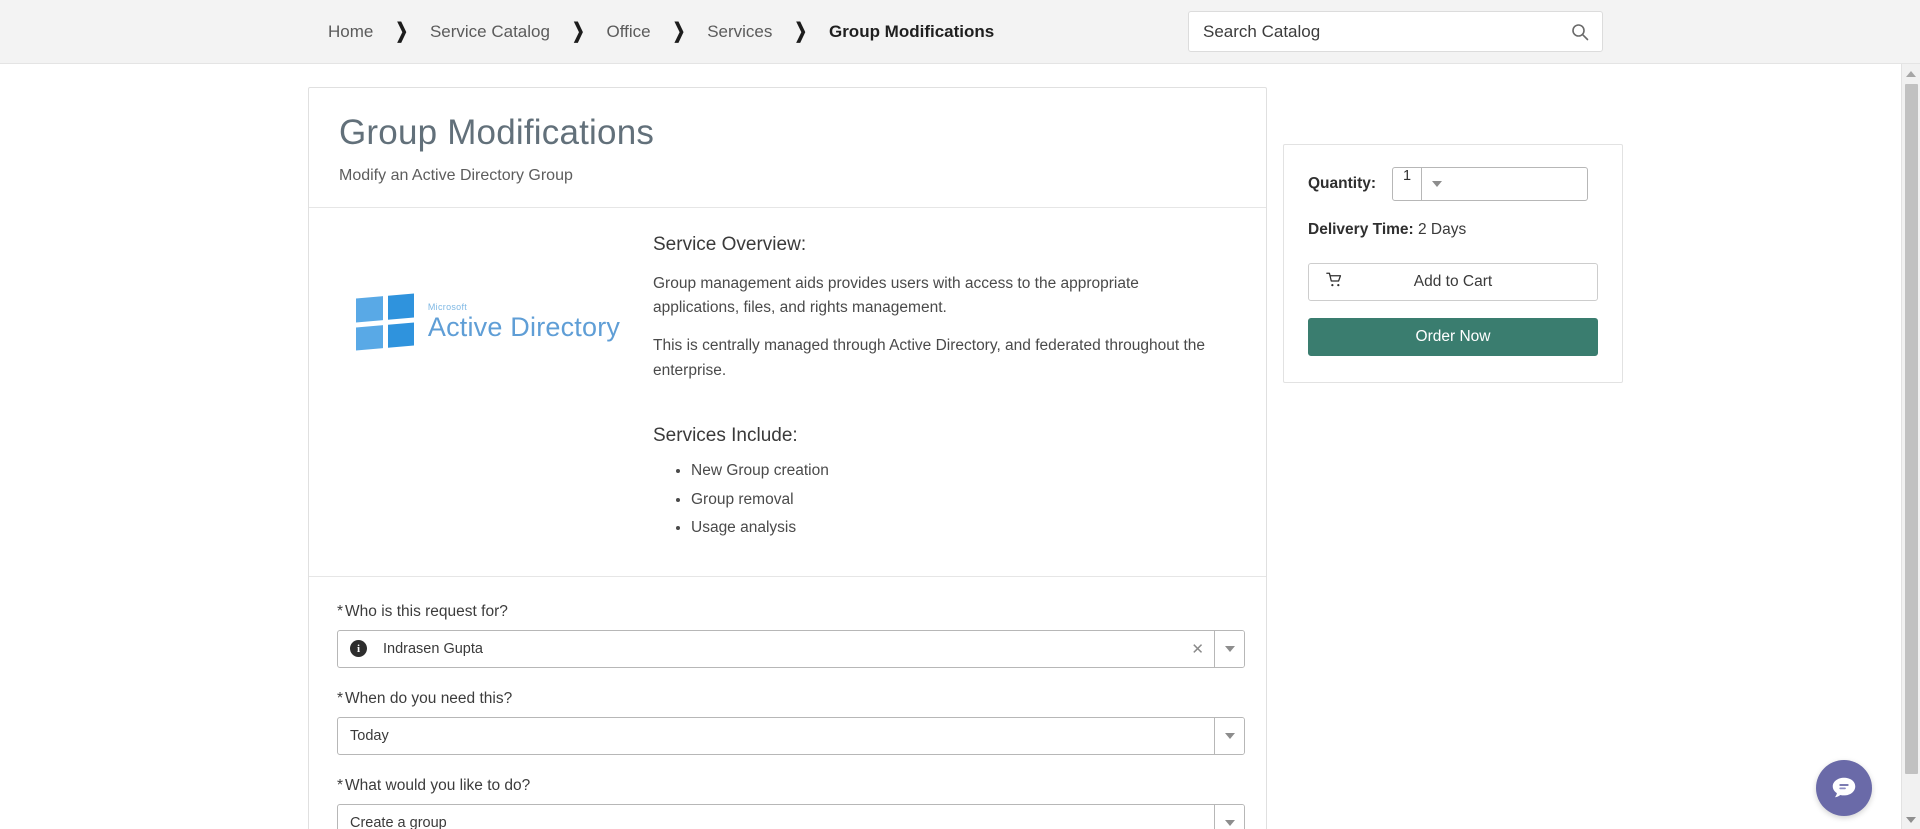 This screenshot has height=829, width=1920. I want to click on search-icon, so click(1580, 32).